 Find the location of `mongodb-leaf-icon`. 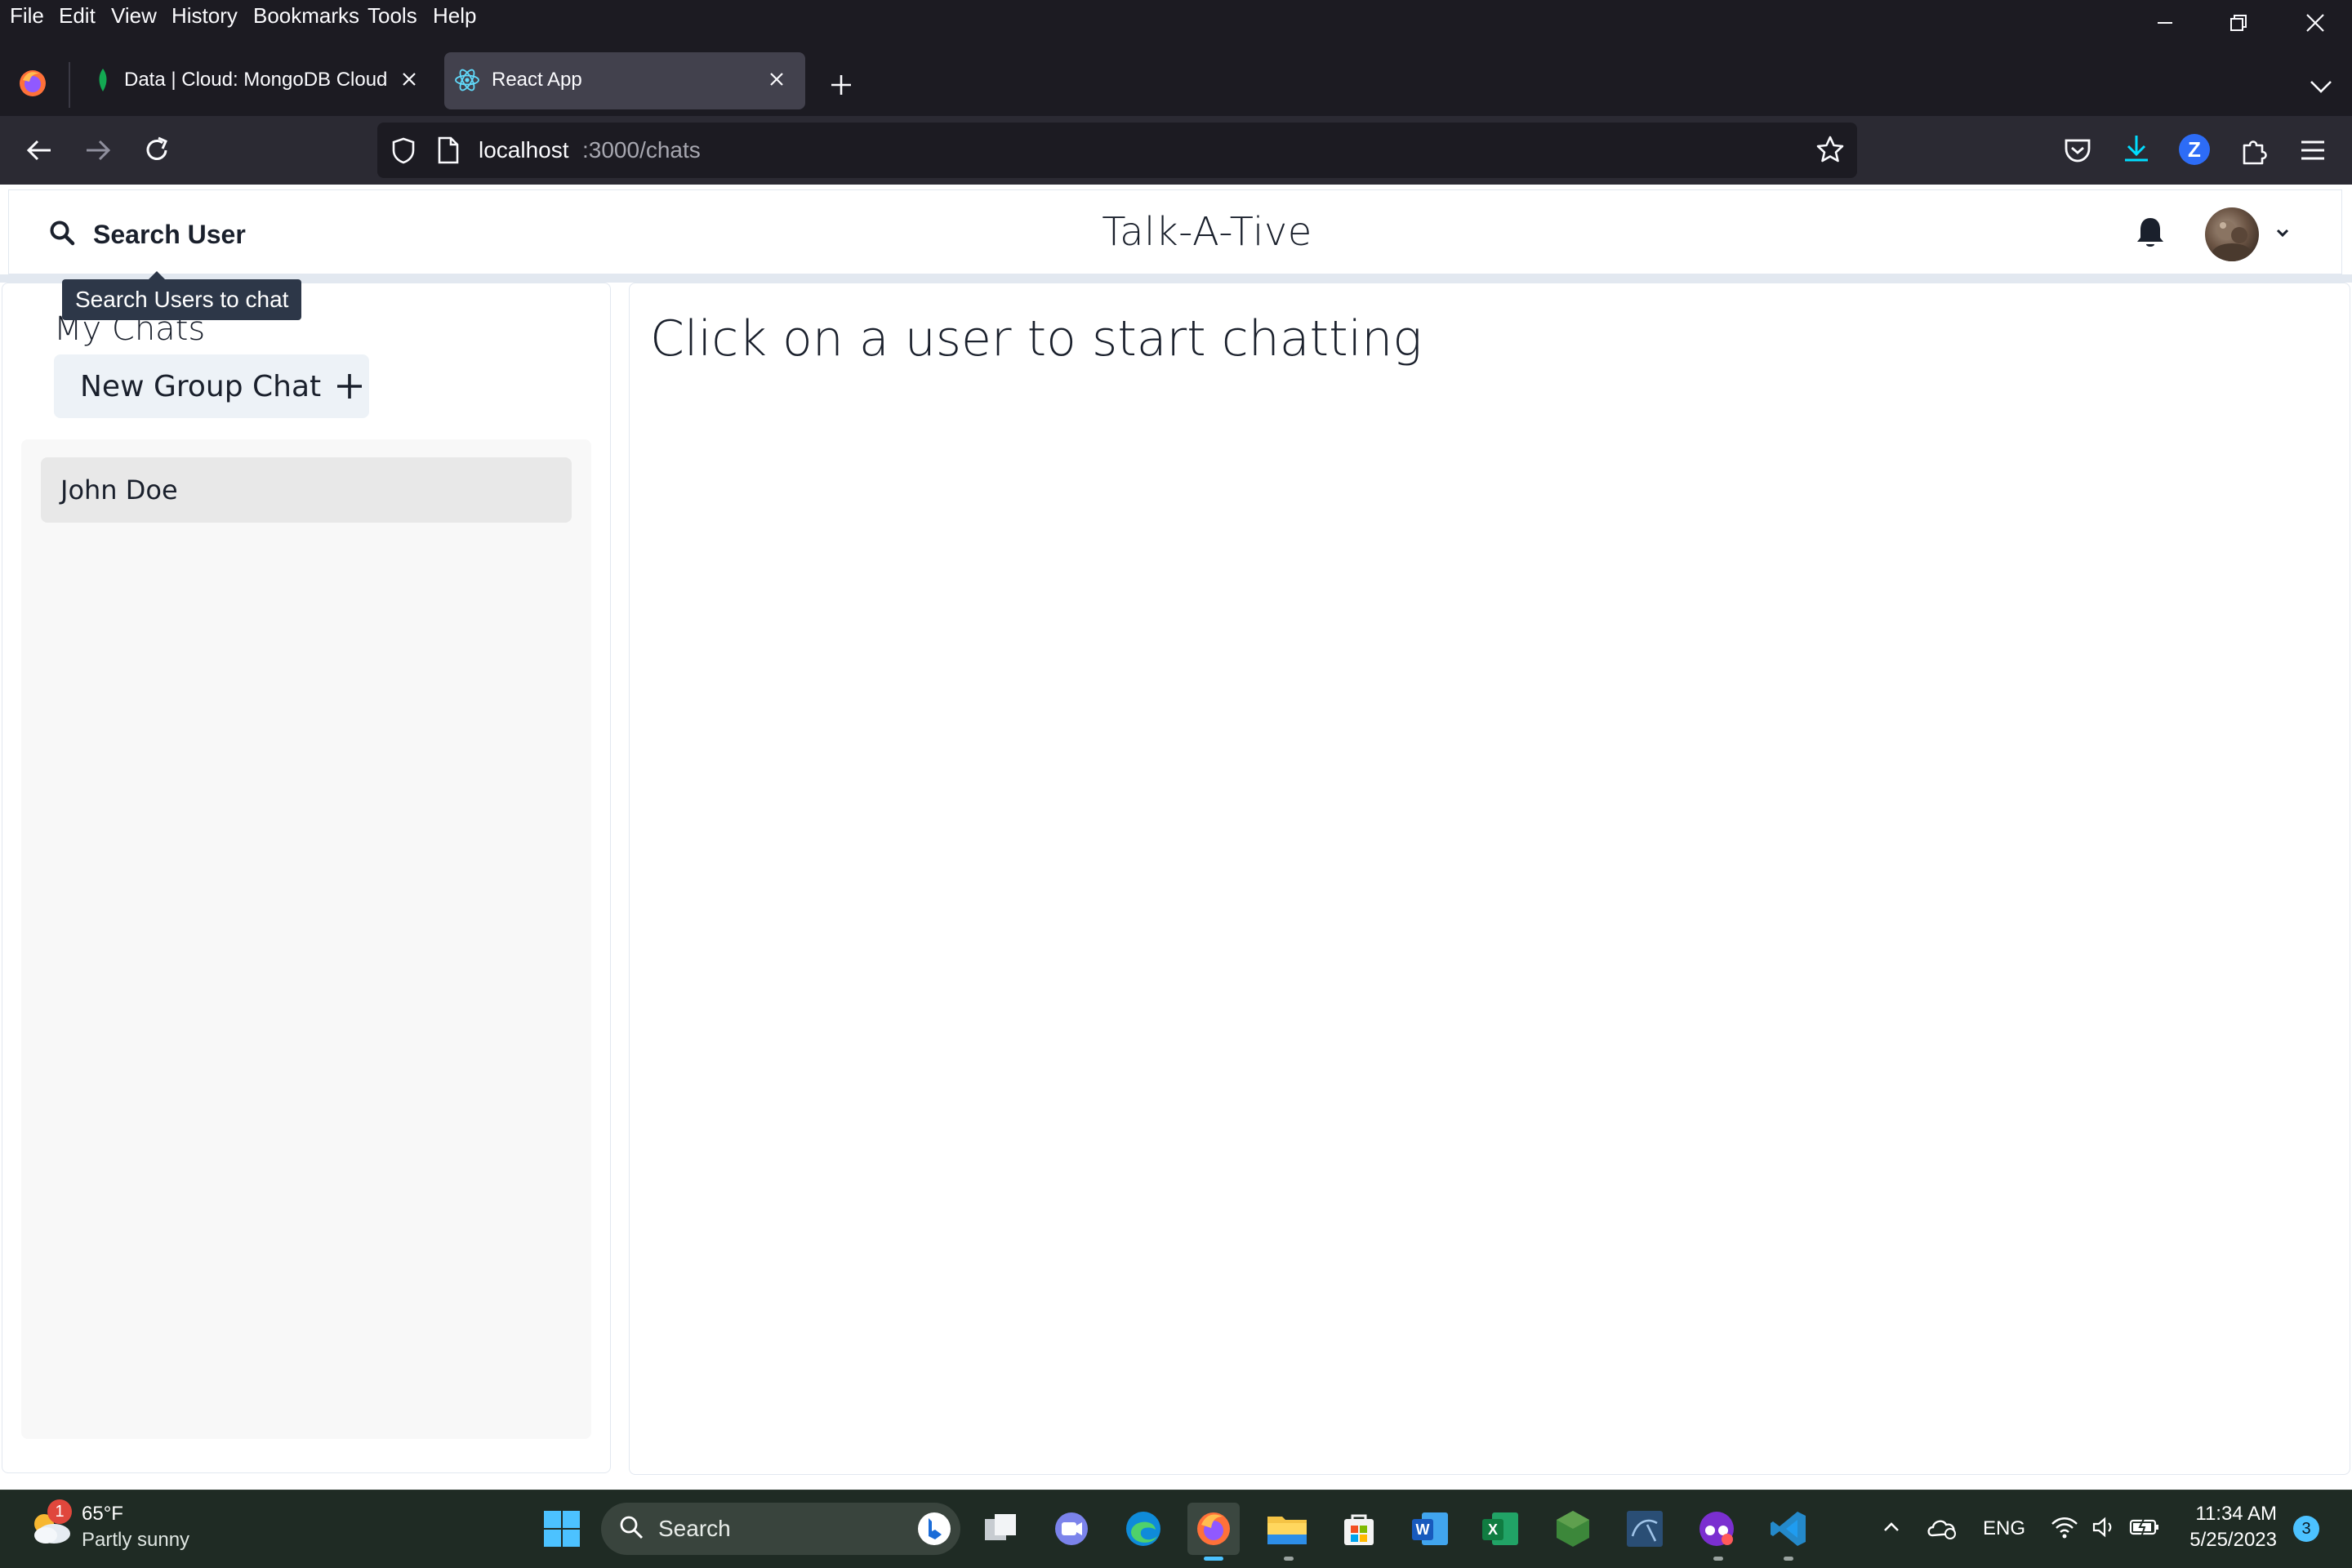

mongodb-leaf-icon is located at coordinates (103, 82).